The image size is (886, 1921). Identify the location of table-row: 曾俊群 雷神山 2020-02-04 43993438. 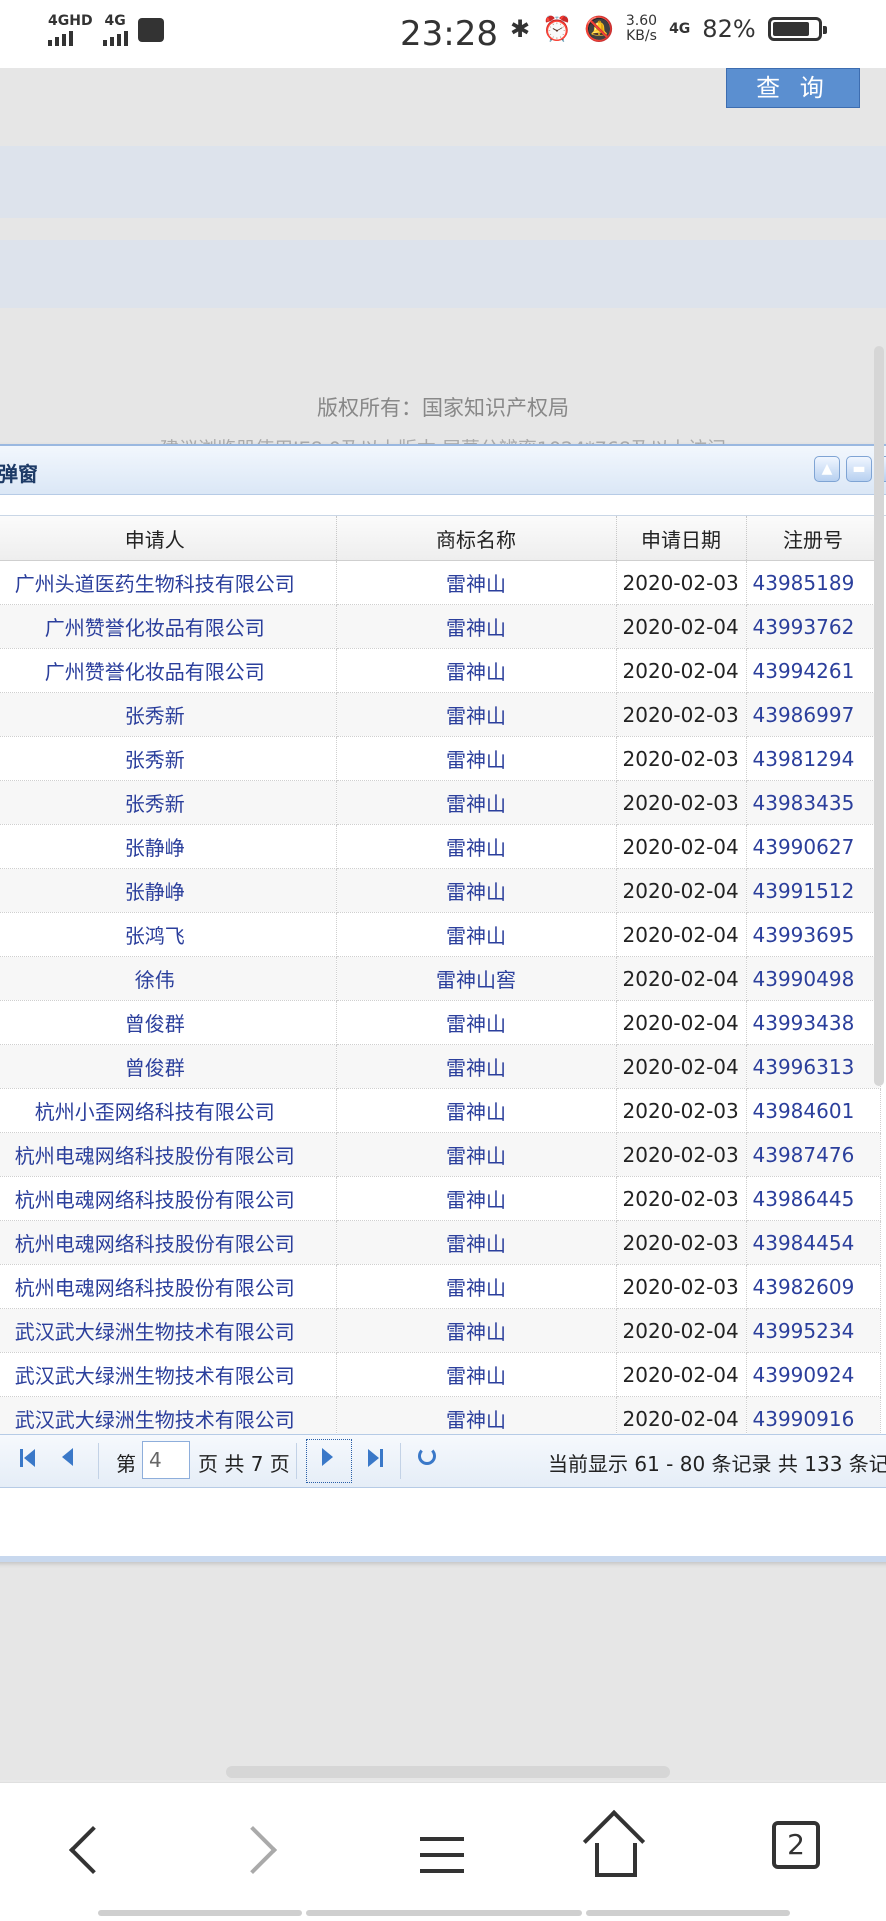
(440, 1022).